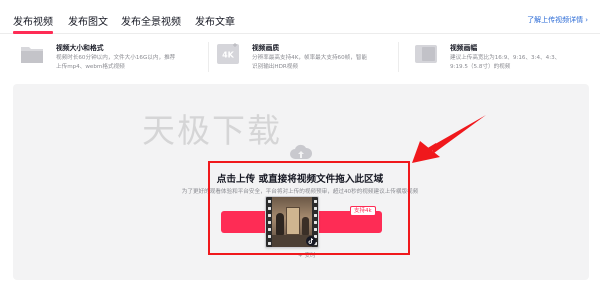 This screenshot has width=600, height=291. Describe the element at coordinates (116, 62) in the screenshot. I see `info-card-desc: 视频时长60分钟以内，文件大小16G以内，推荐 上传mp4、webm格式视频` at that location.